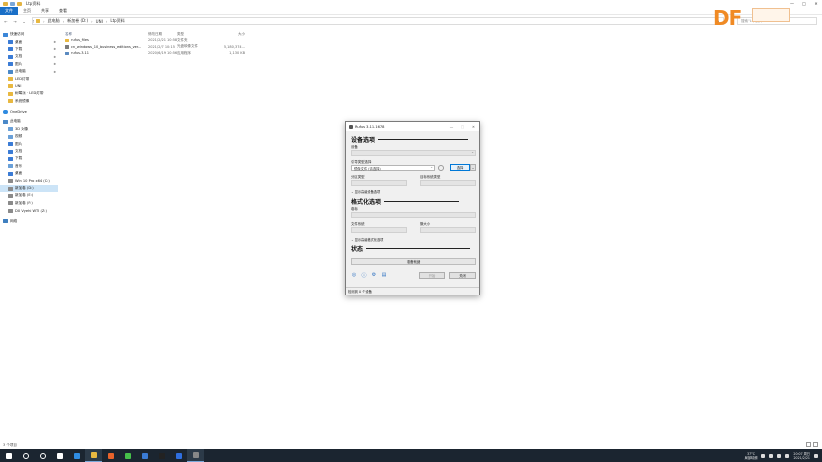  What do you see at coordinates (29, 166) in the screenshot?
I see `sidebar-item: 音乐` at bounding box center [29, 166].